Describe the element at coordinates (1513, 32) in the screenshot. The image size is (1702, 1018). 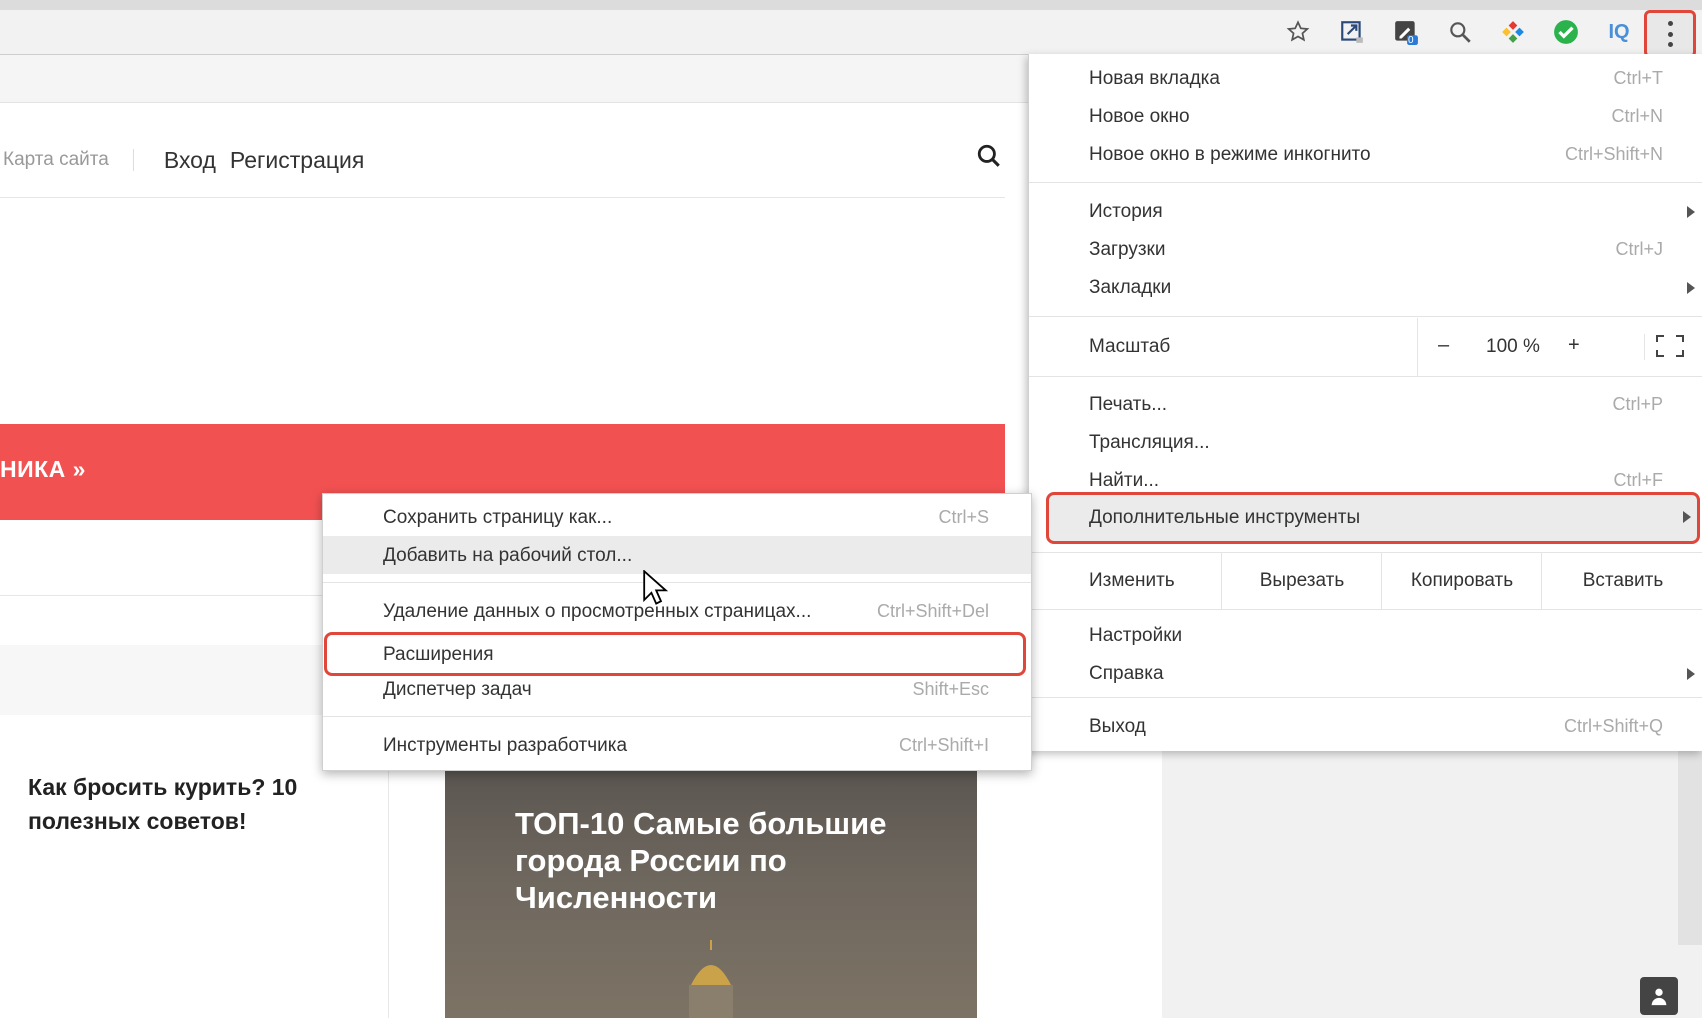
I see `ext-colorful-icon` at that location.